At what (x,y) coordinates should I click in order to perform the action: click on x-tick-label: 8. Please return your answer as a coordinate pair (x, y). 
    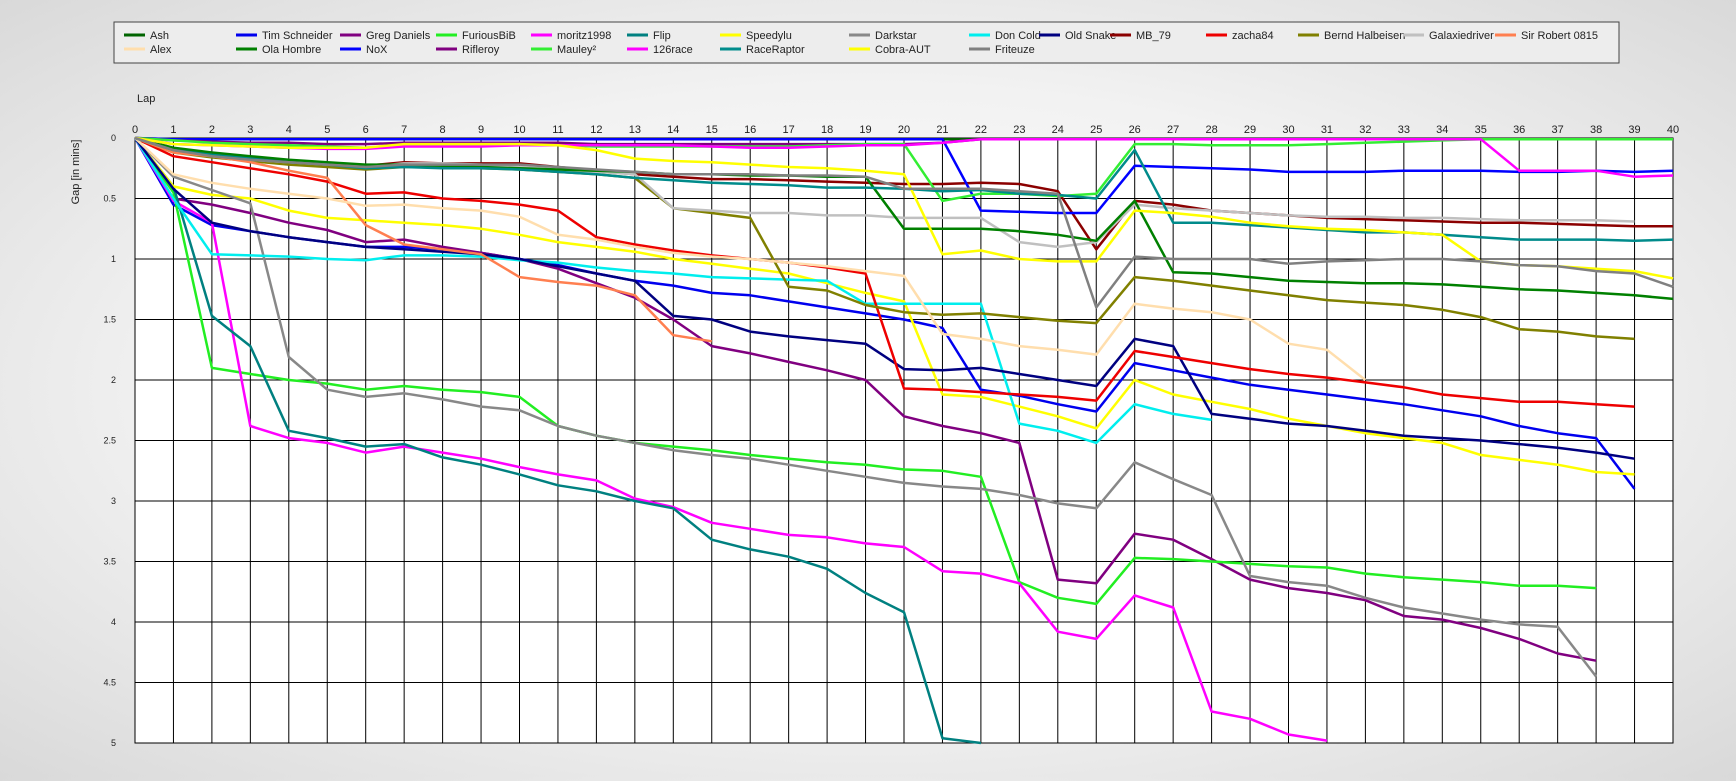
    Looking at the image, I should click on (443, 130).